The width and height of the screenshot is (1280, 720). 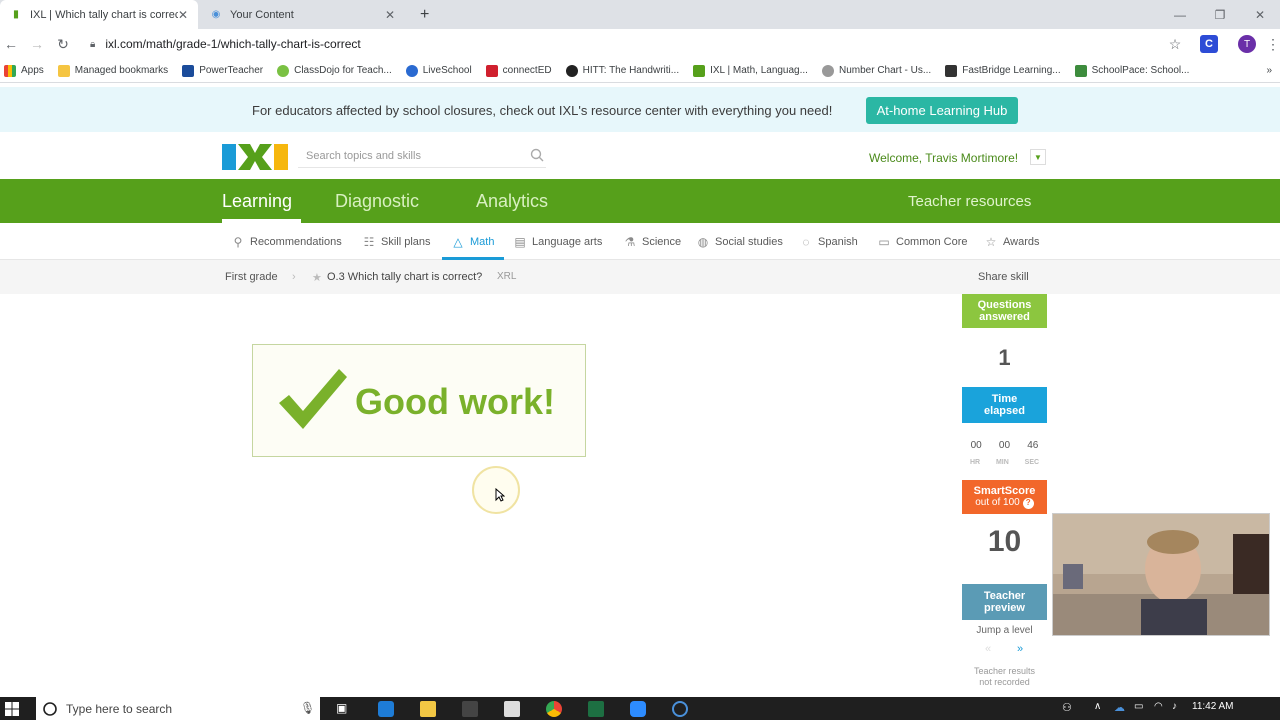 I want to click on windows-start-icon, so click(x=12, y=709).